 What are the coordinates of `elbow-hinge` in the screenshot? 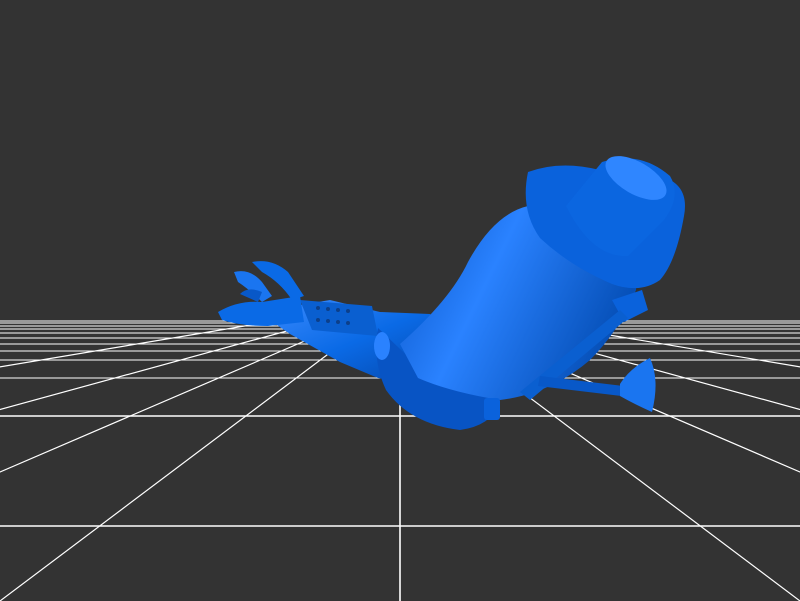 It's located at (382, 346).